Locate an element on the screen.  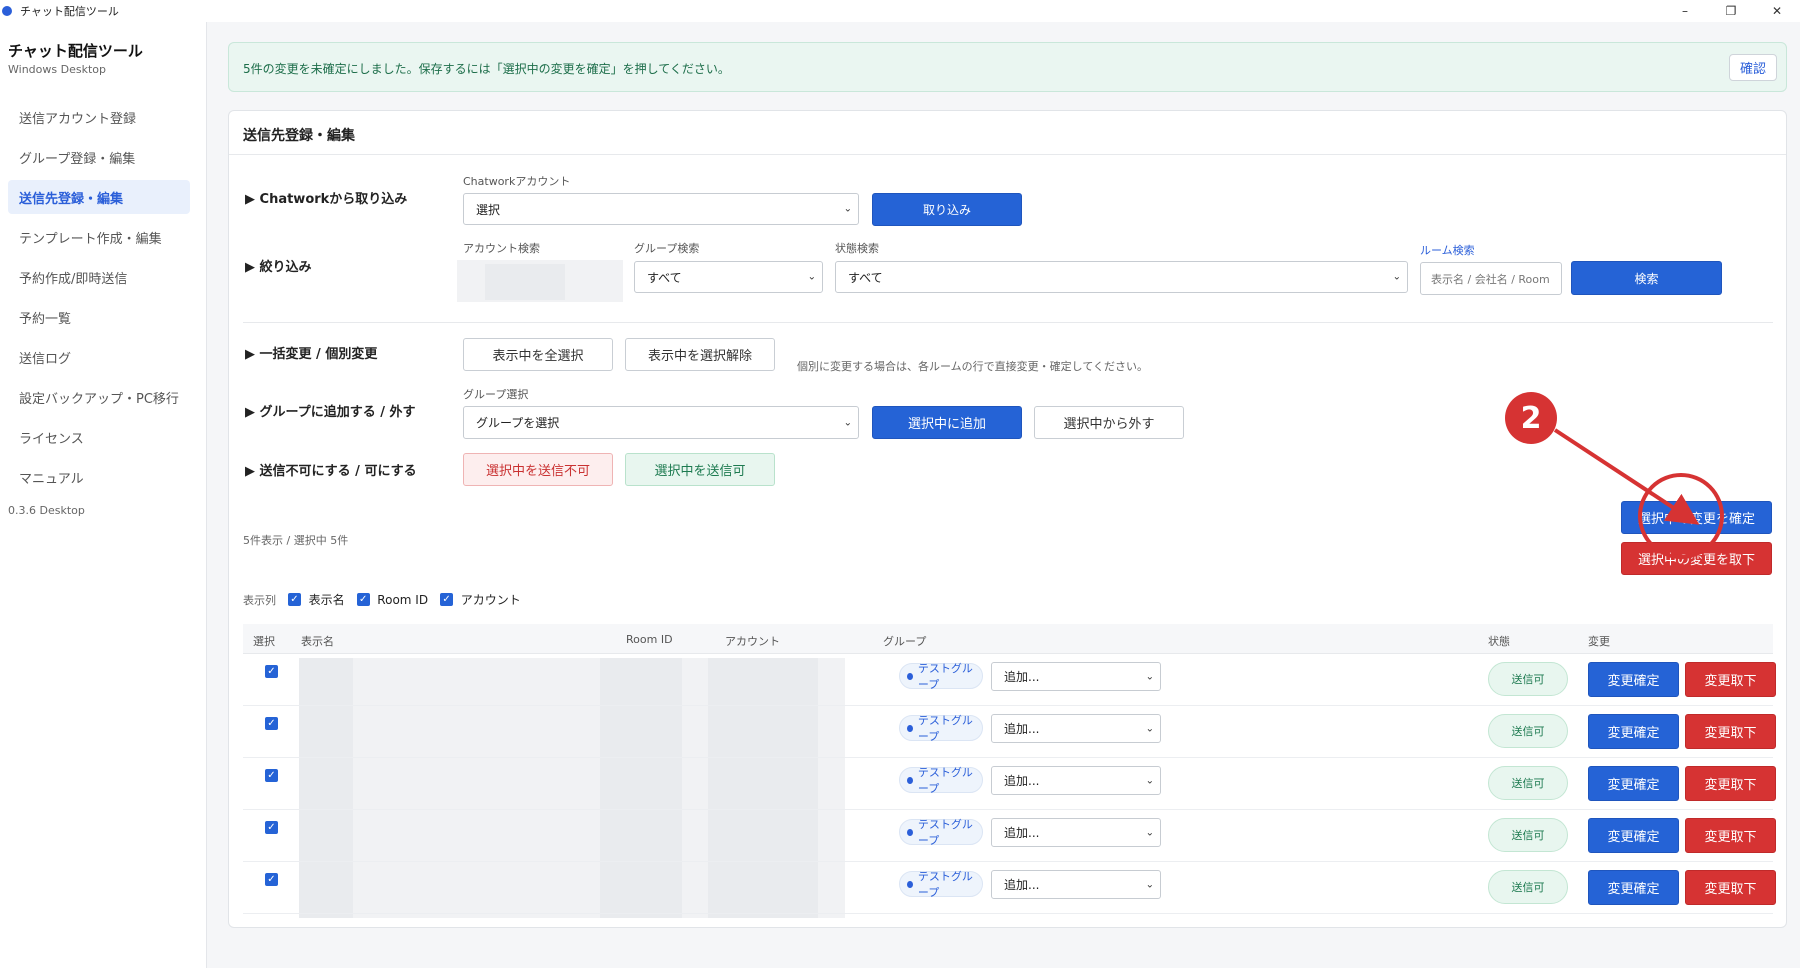
annotation-highlight-ring is located at coordinates (1681, 516).